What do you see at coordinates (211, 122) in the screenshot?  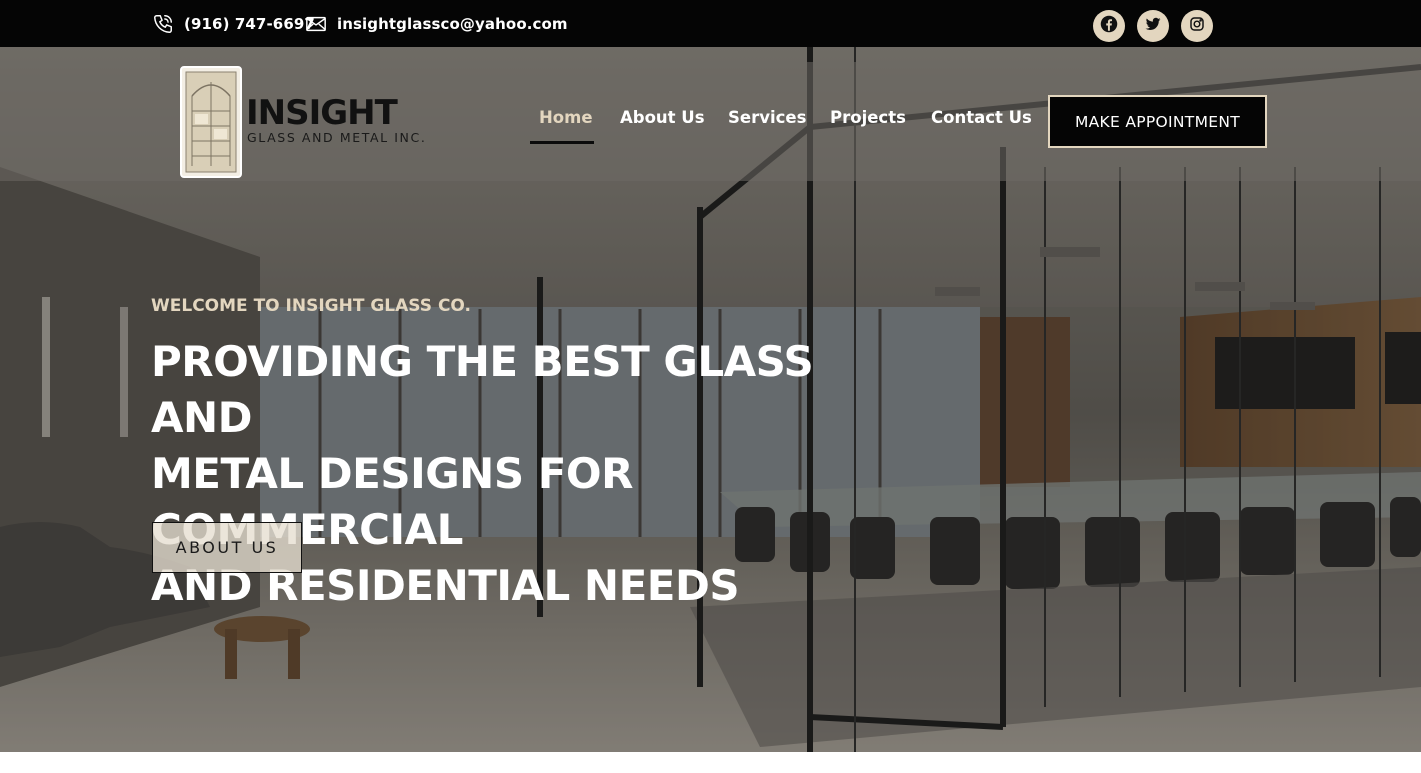 I see `door-logo-icon` at bounding box center [211, 122].